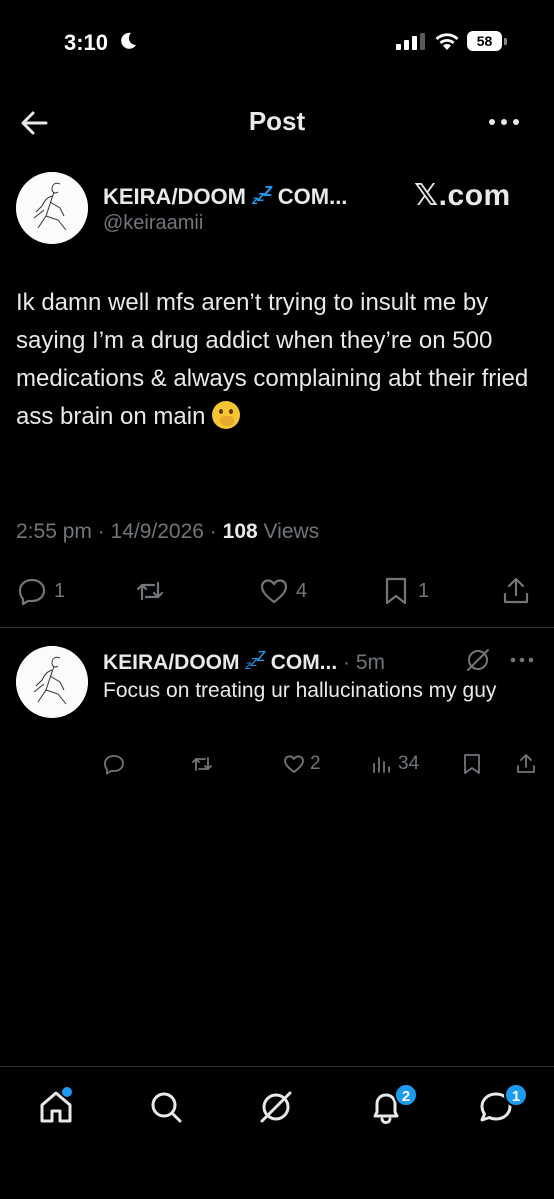  What do you see at coordinates (394, 764) in the screenshot?
I see `reply-views-button: 34` at bounding box center [394, 764].